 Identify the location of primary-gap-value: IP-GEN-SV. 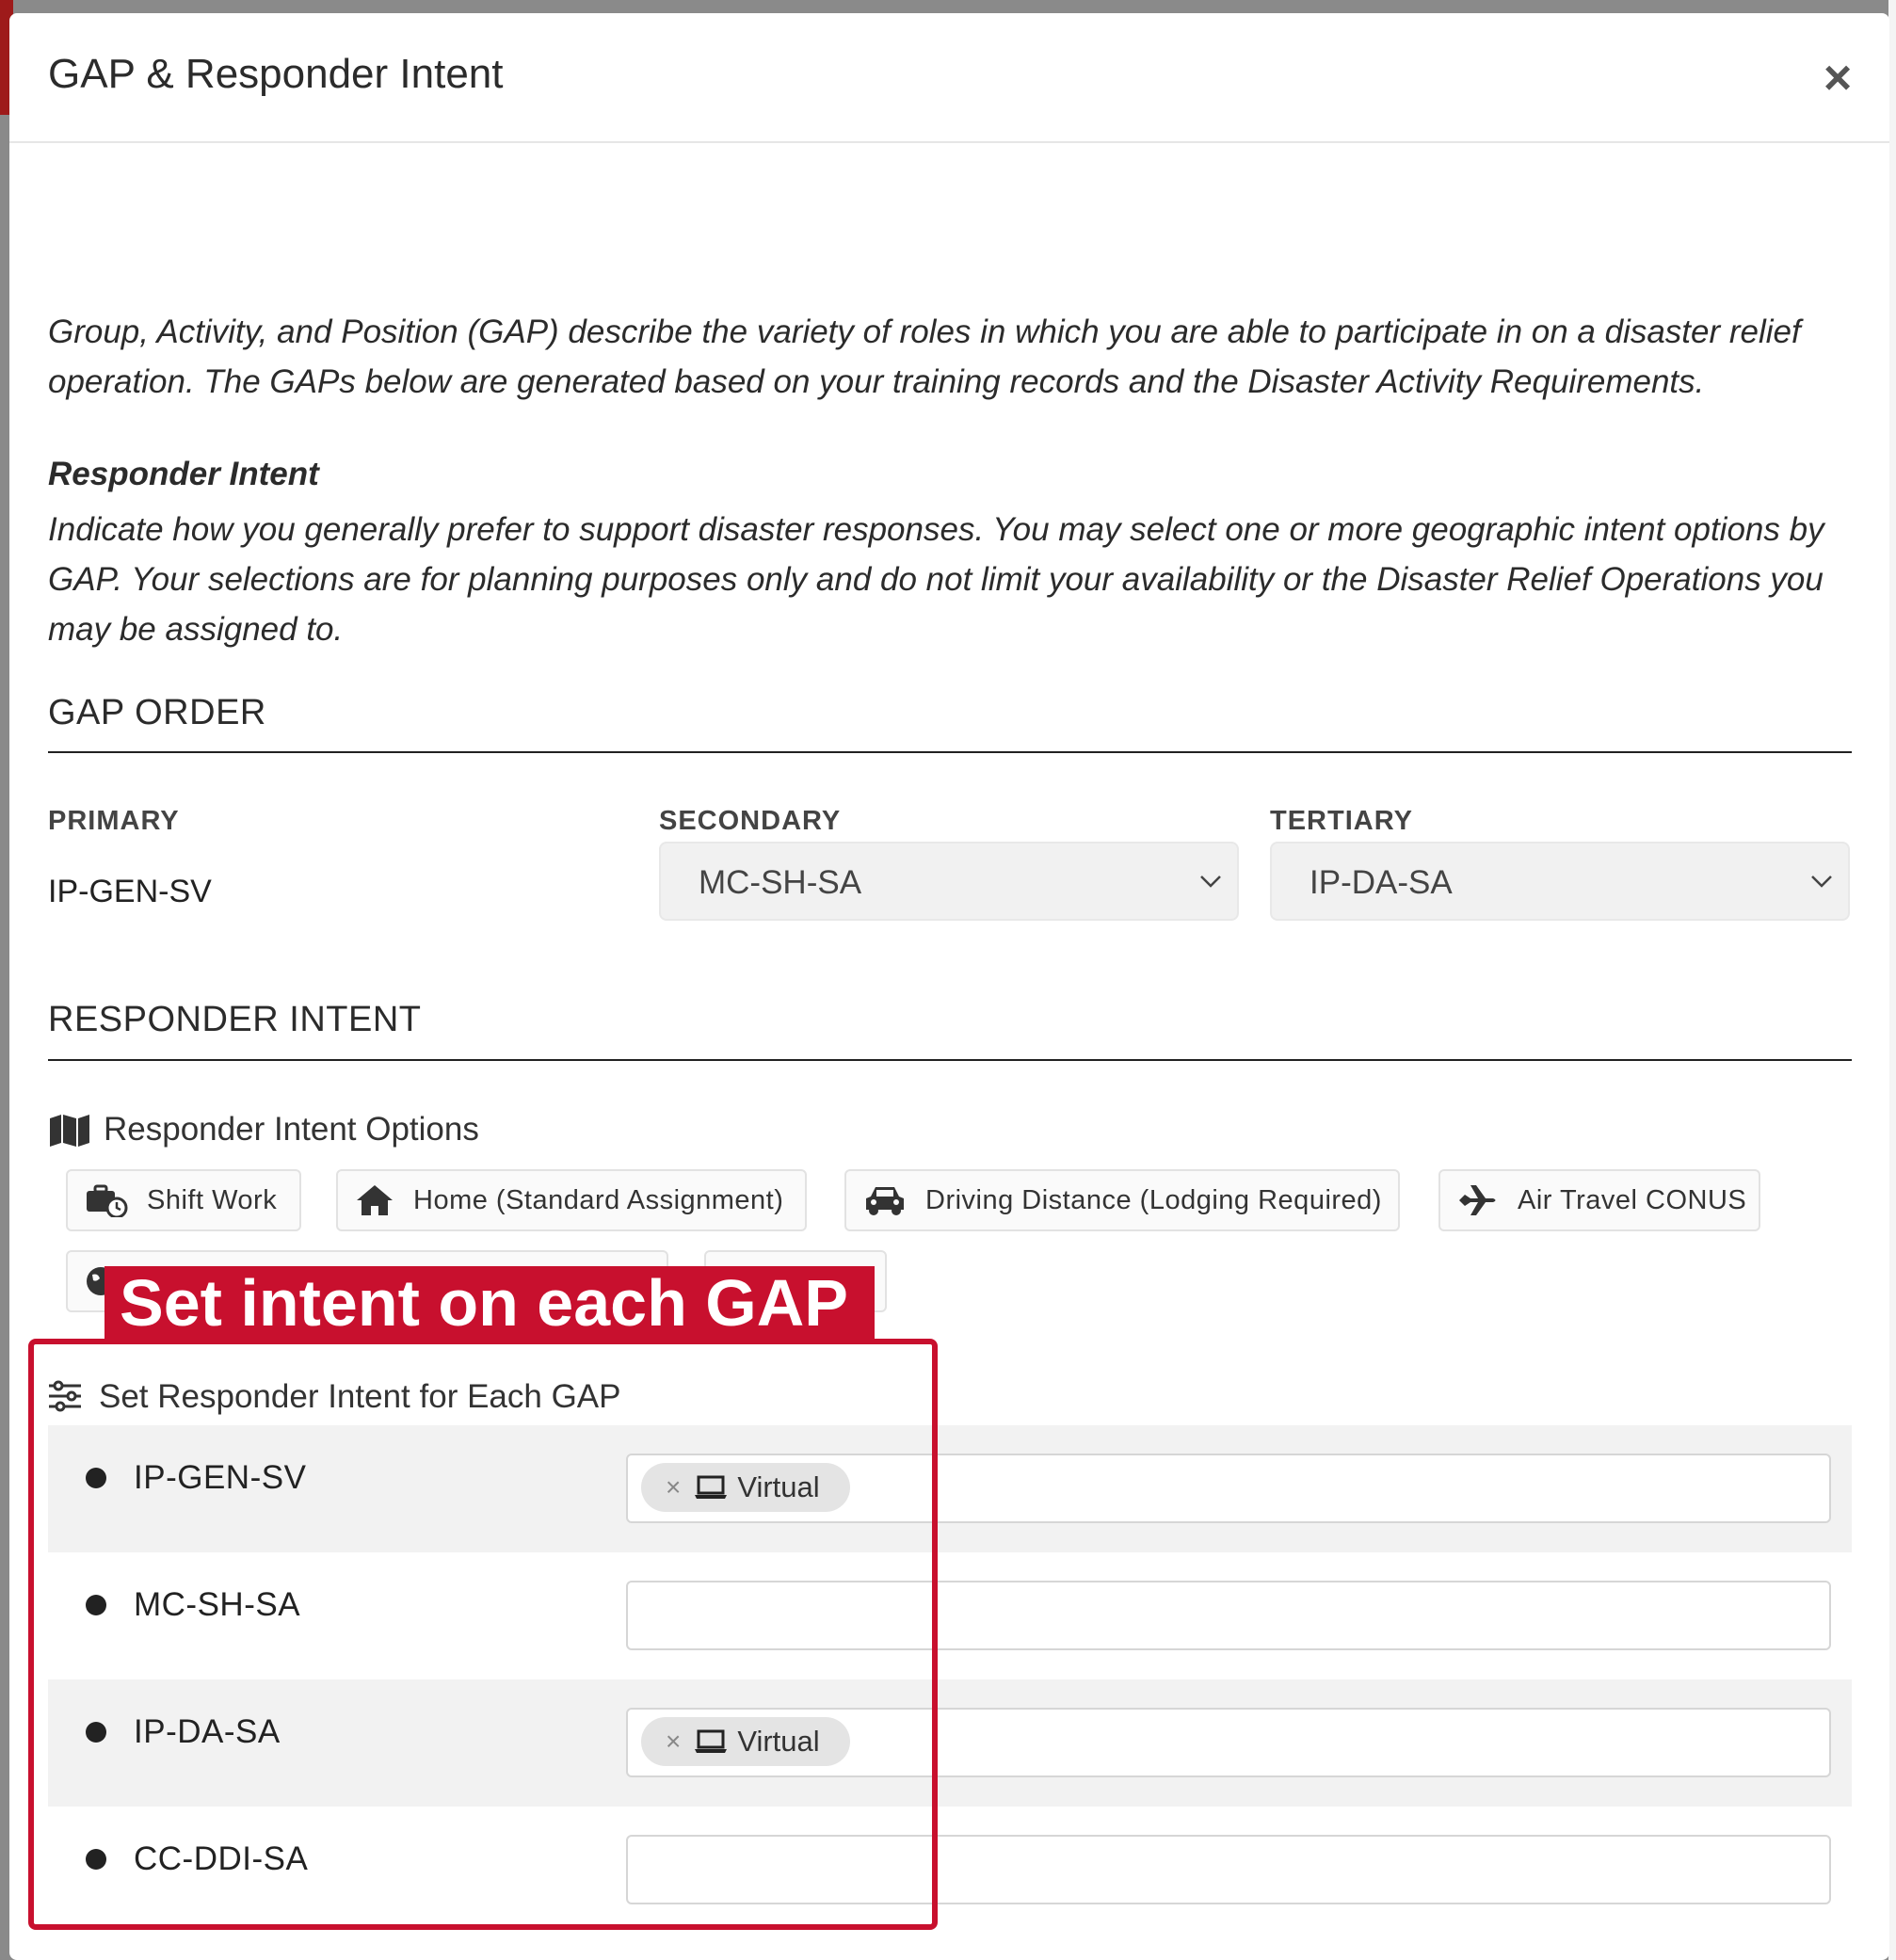
(130, 891).